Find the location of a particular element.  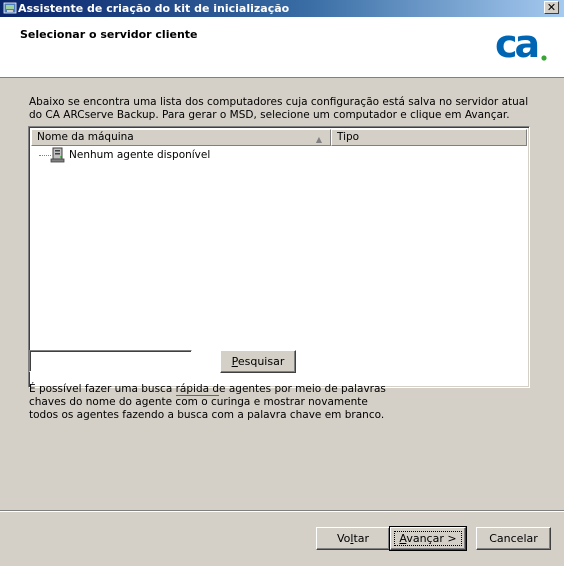

hint-part-1: É possível fazer uma busca is located at coordinates (102, 389).